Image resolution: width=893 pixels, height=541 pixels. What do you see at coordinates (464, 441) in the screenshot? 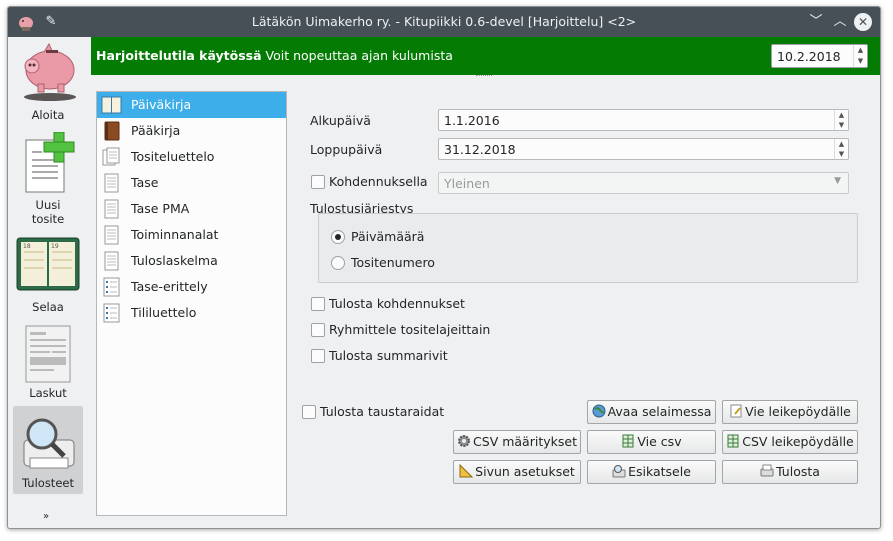
I see `gear-icon` at bounding box center [464, 441].